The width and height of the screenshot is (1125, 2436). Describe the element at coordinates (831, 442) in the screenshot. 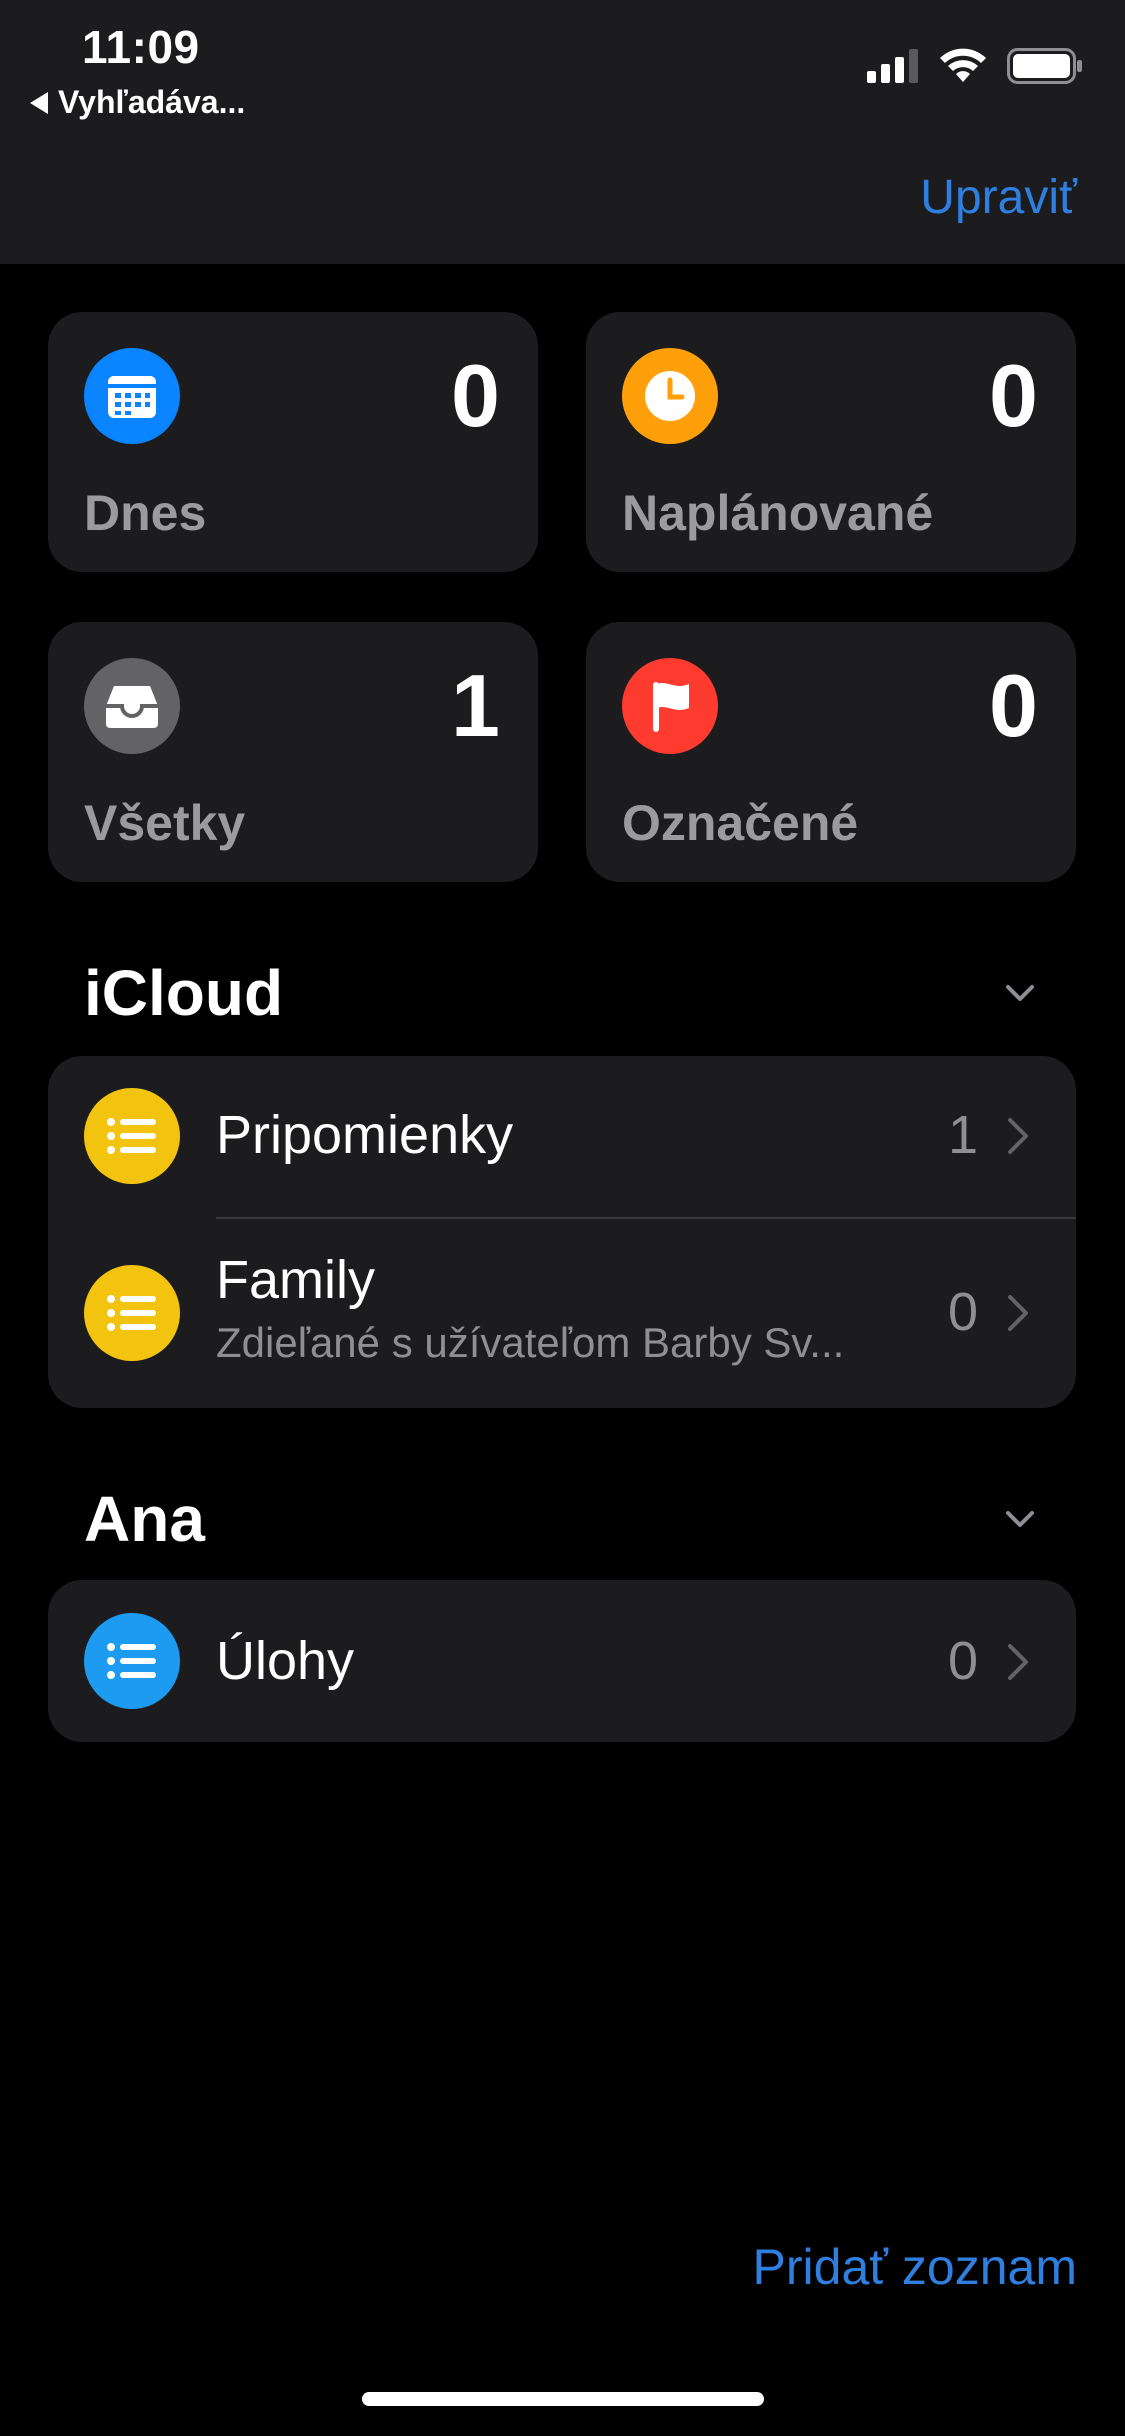

I see `smart-list-scheduled: 0 Naplánované` at that location.